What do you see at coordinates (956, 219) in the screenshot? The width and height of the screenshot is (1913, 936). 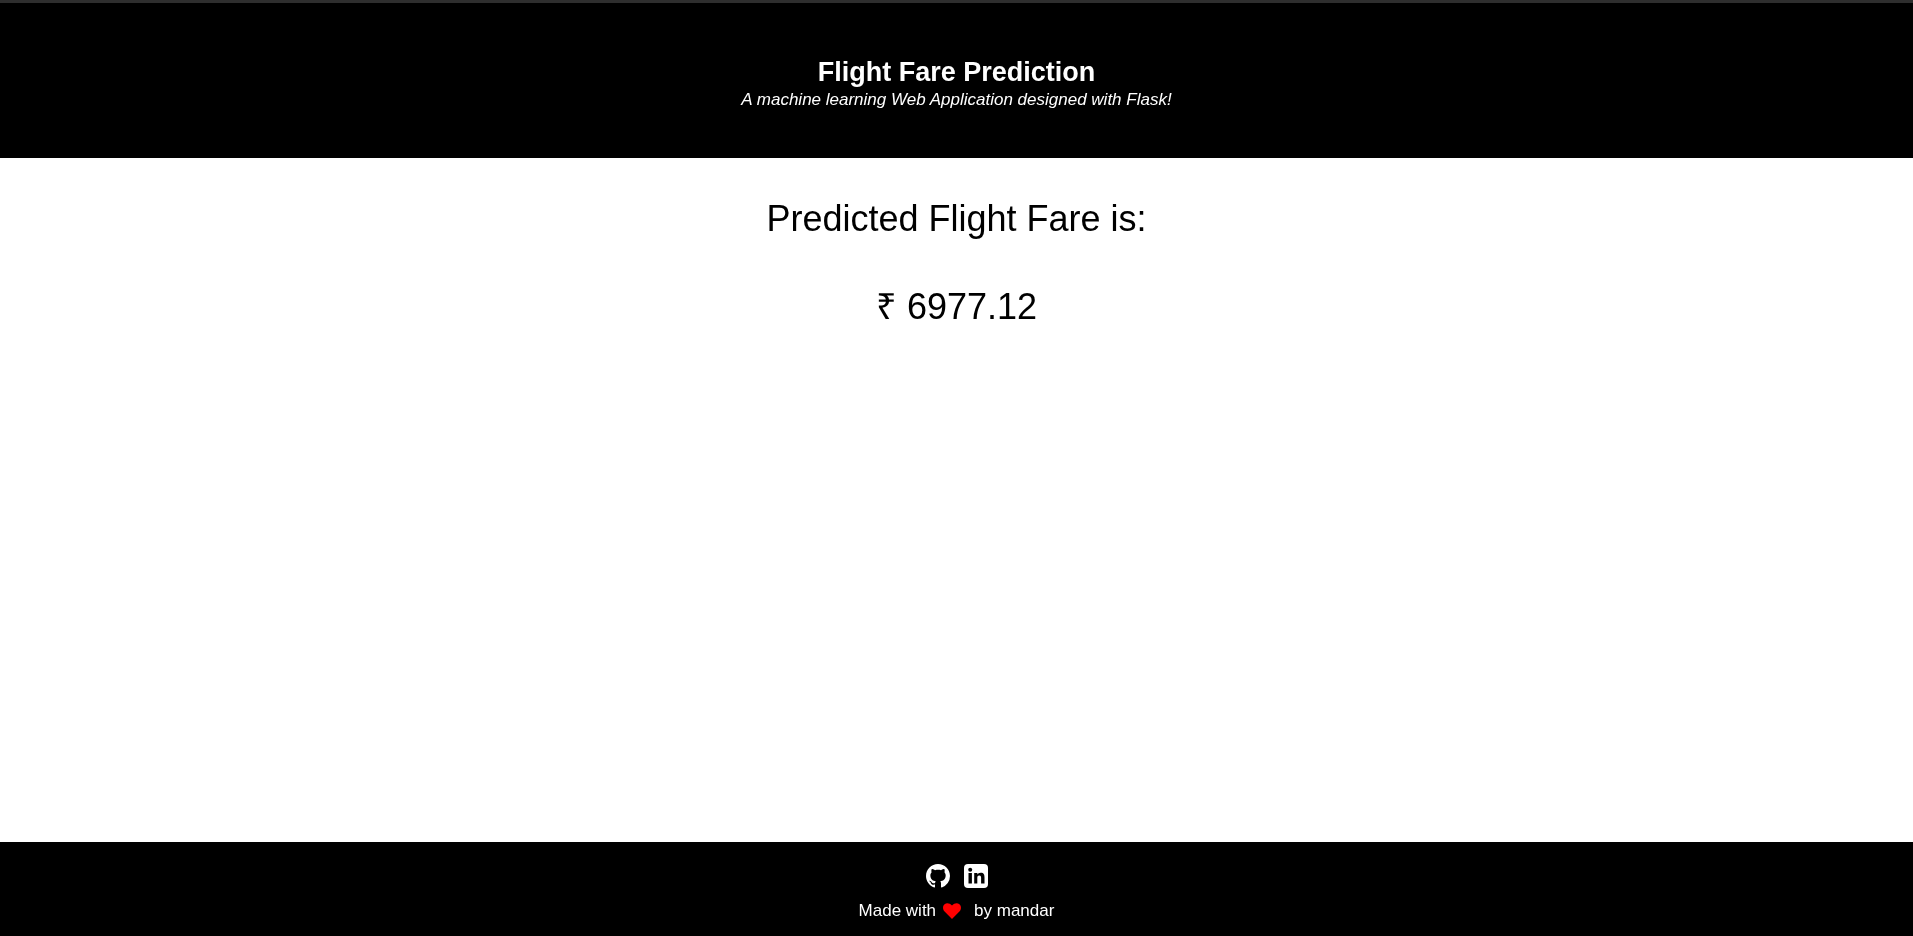 I see `result-label: Predicted Flight Fare is:` at bounding box center [956, 219].